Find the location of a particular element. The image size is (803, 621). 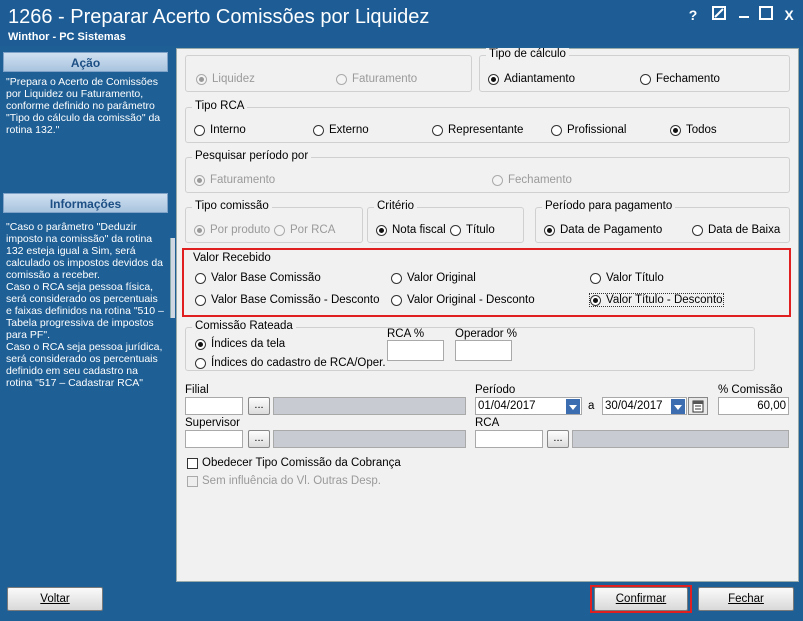

radio-todos: Todos is located at coordinates (693, 130).